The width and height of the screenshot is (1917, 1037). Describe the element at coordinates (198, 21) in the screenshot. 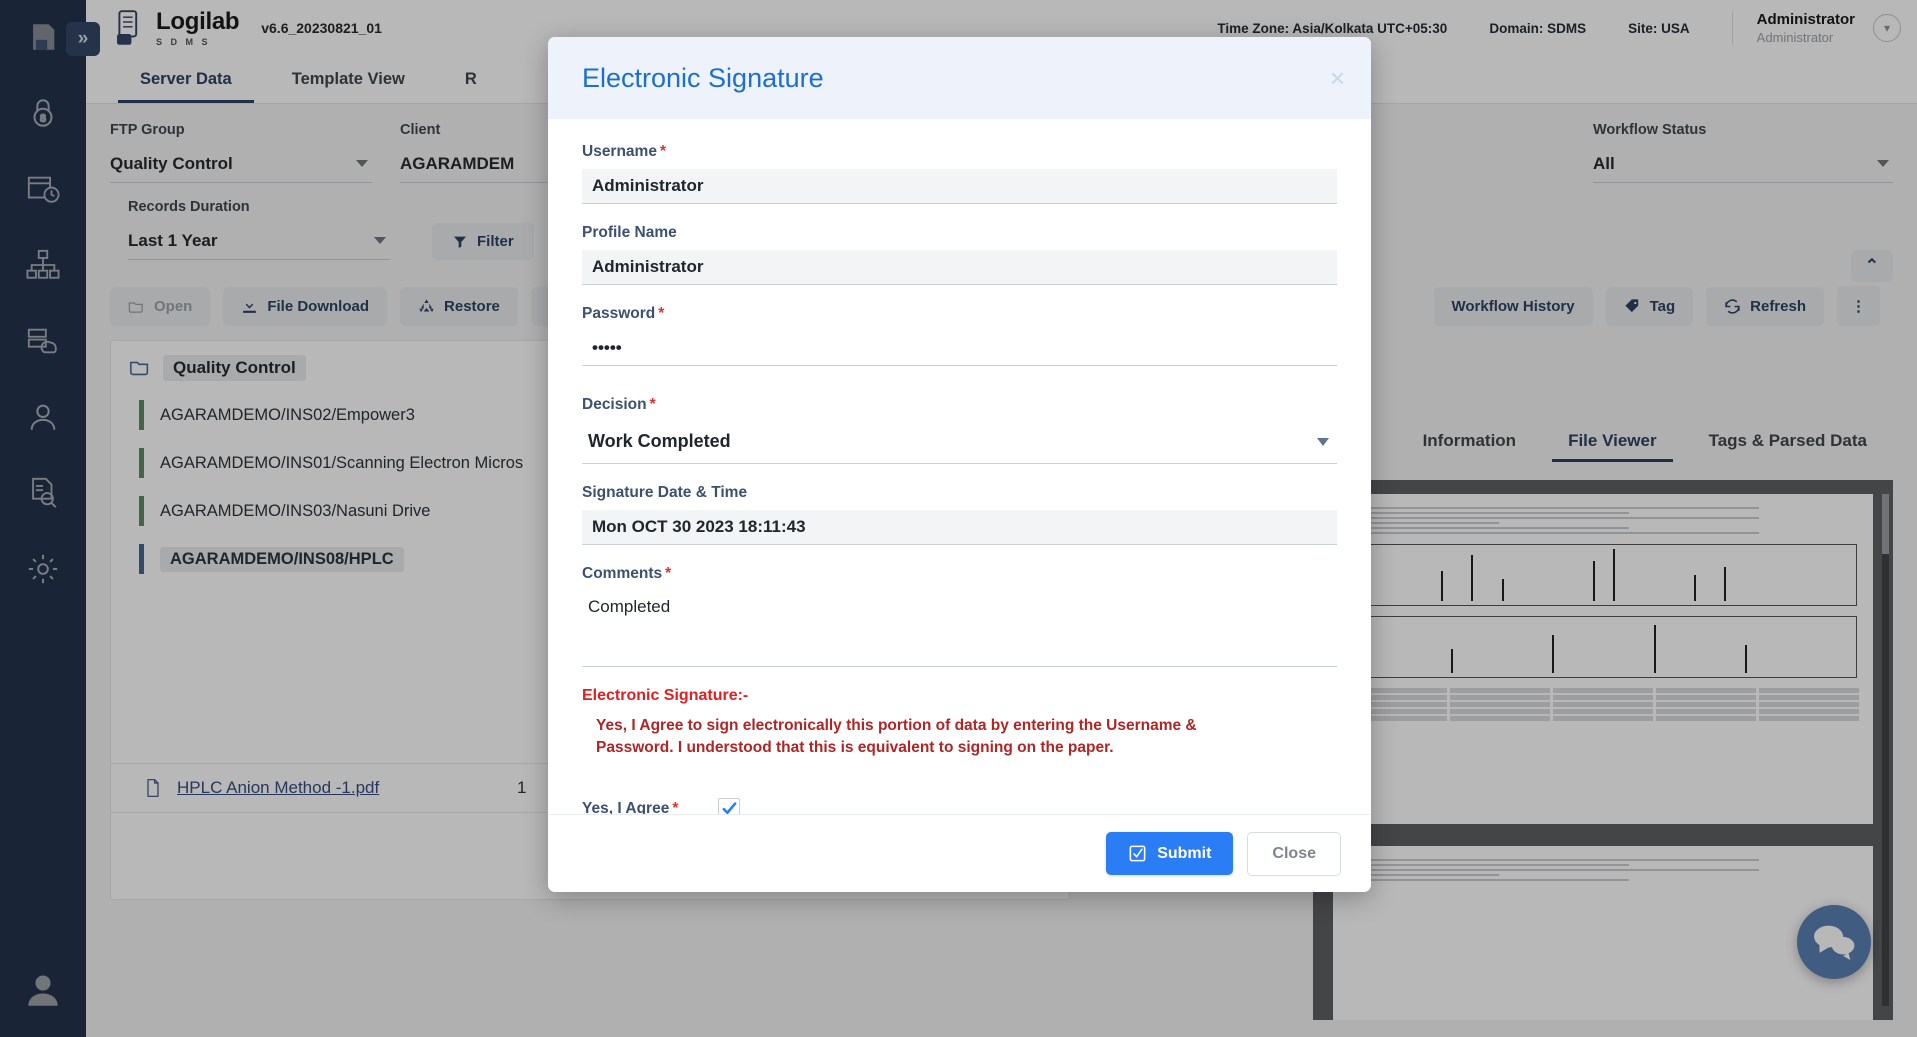

I see `logo-title: Logilab` at that location.